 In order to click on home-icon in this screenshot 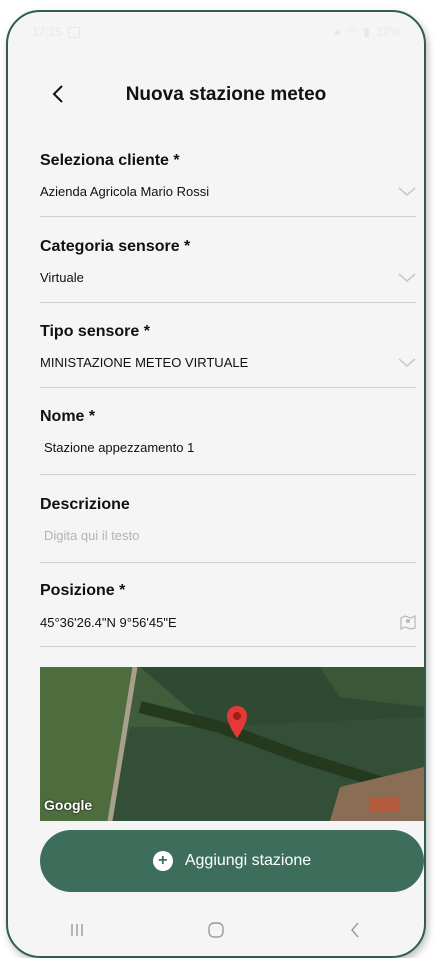, I will do `click(216, 930)`.